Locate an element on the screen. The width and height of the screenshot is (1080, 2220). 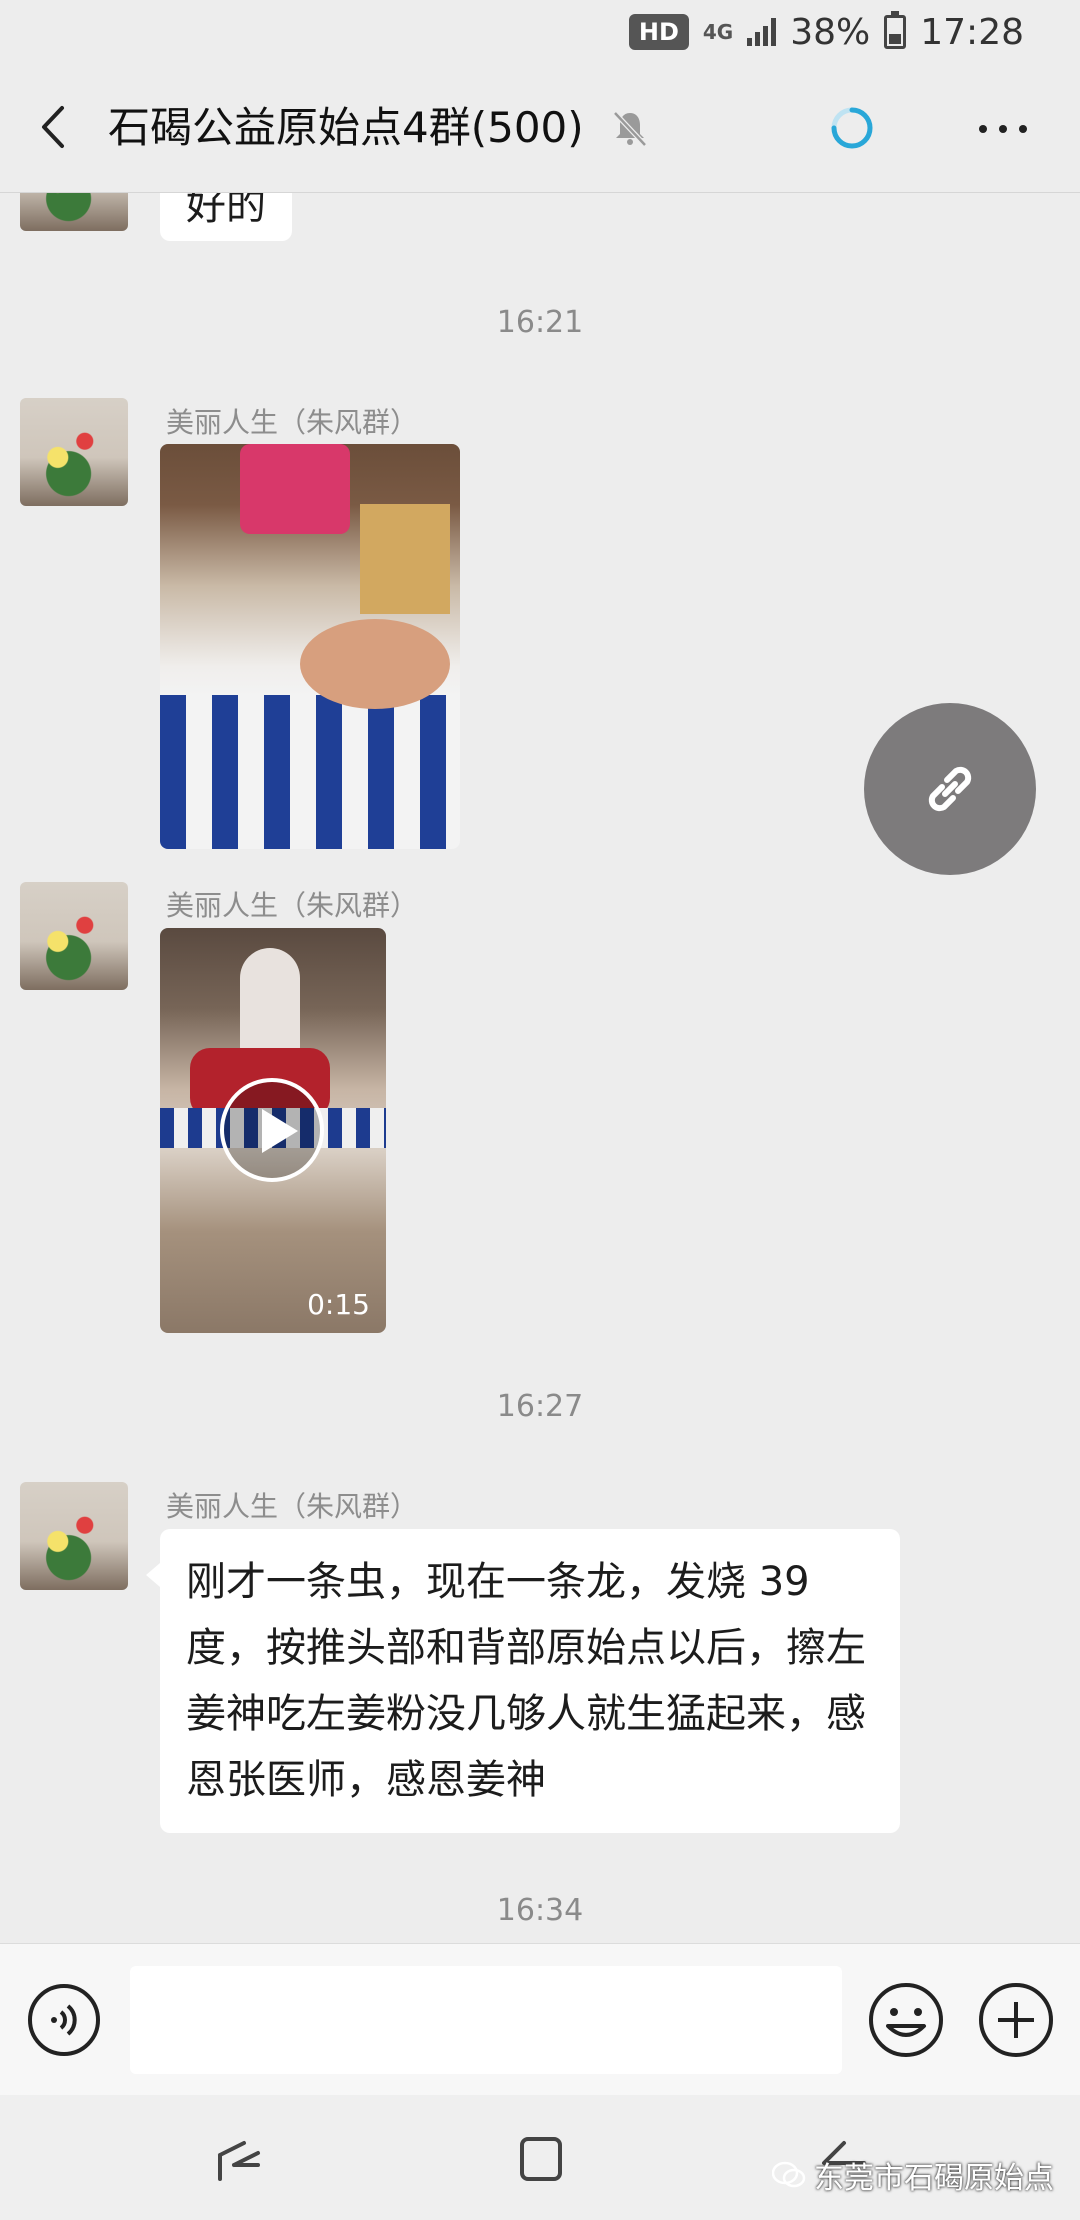
link-icon is located at coordinates (950, 789).